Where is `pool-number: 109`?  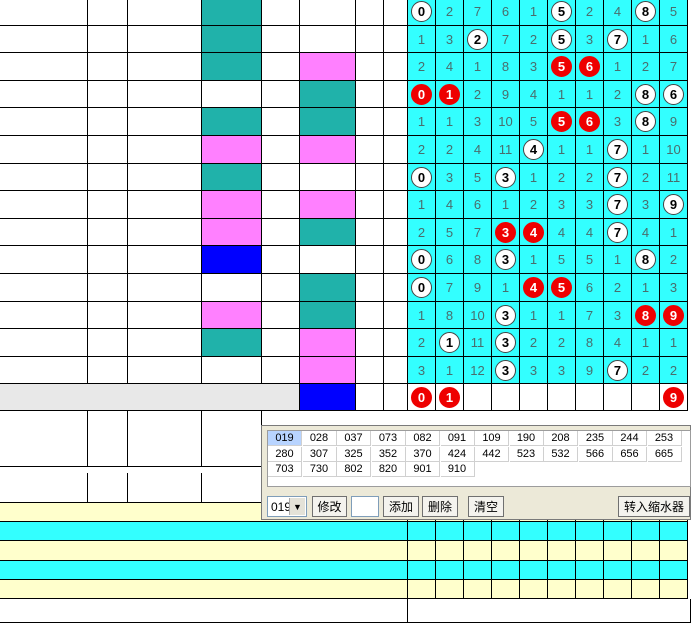 pool-number: 109 is located at coordinates (492, 438).